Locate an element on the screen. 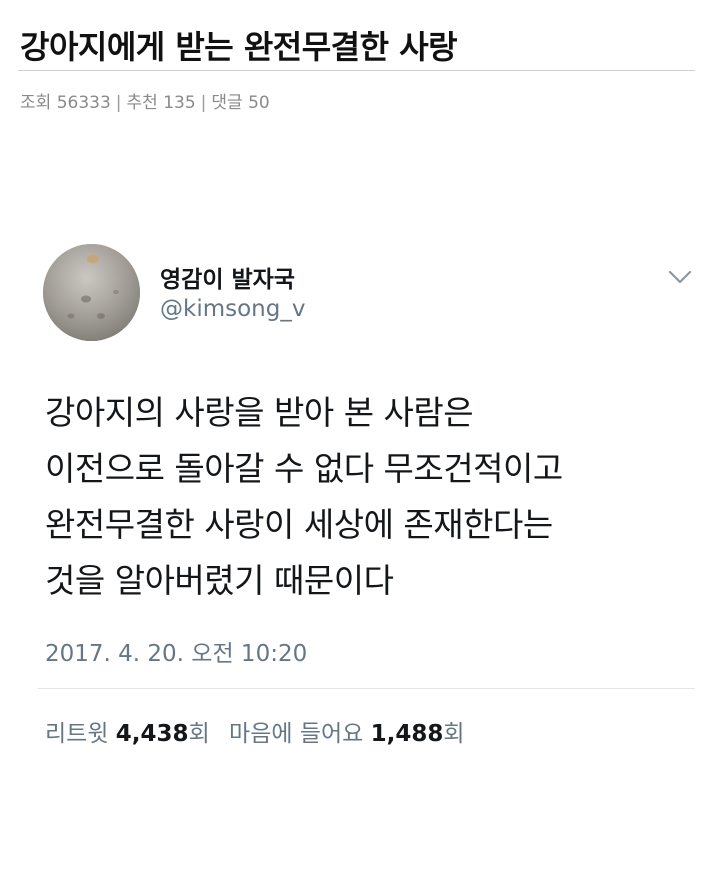 The height and width of the screenshot is (894, 714). tweet-timestamp: 2017. 4. 20. 오전 10:20 is located at coordinates (176, 651).